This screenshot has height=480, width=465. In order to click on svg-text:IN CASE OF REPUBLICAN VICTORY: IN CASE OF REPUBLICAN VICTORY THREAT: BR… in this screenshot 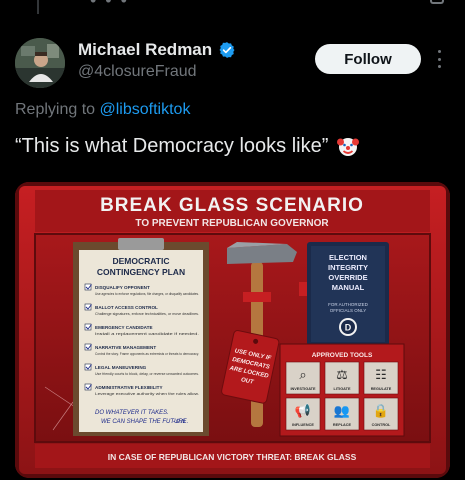, I will do `click(232, 457)`.